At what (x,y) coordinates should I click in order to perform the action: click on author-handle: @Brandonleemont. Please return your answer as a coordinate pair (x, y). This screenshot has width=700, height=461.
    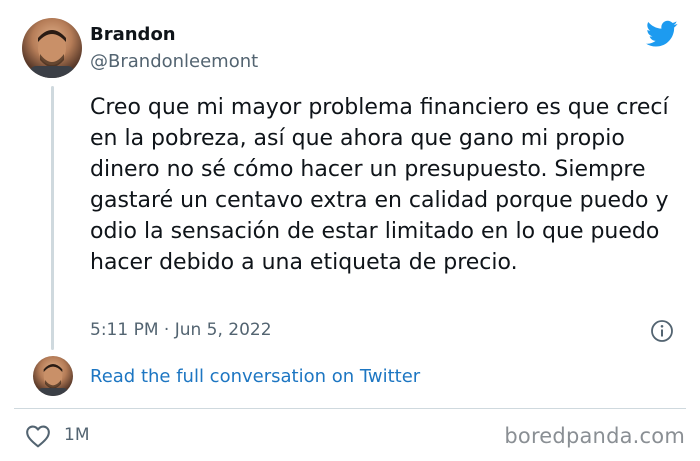
    Looking at the image, I should click on (174, 61).